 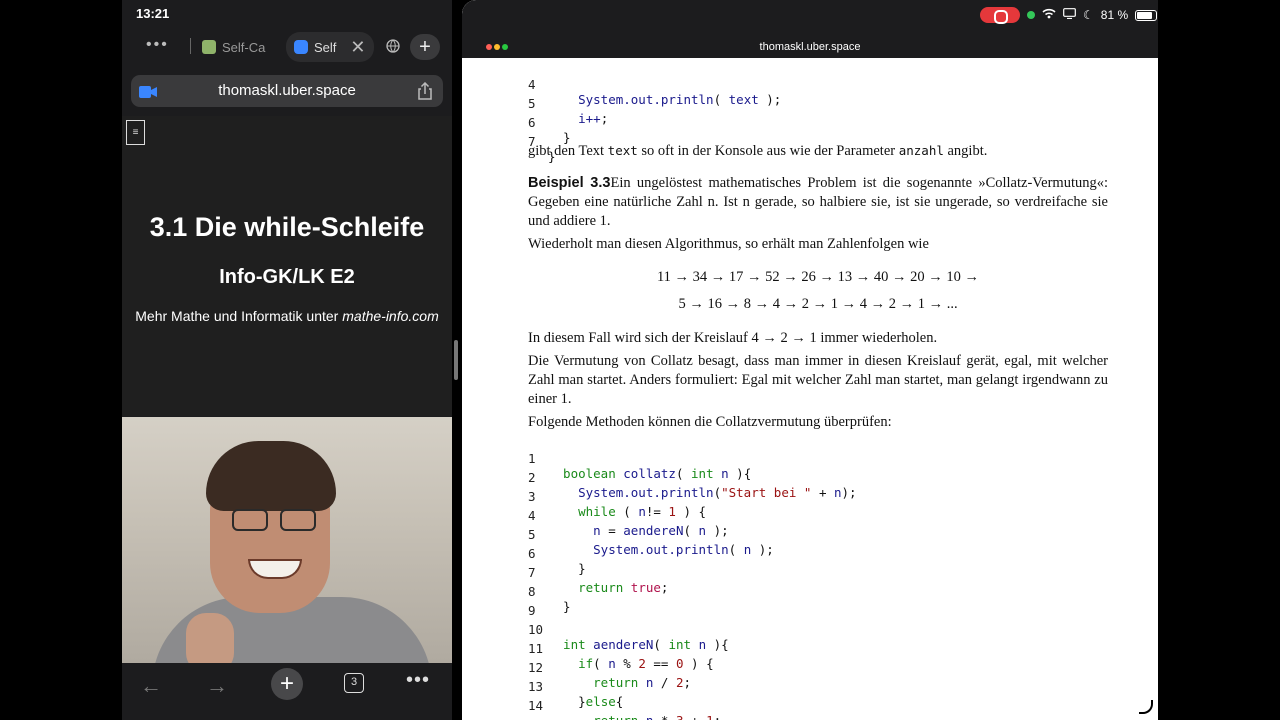 What do you see at coordinates (576, 694) in the screenshot?
I see `code-line: 13 }else{` at bounding box center [576, 694].